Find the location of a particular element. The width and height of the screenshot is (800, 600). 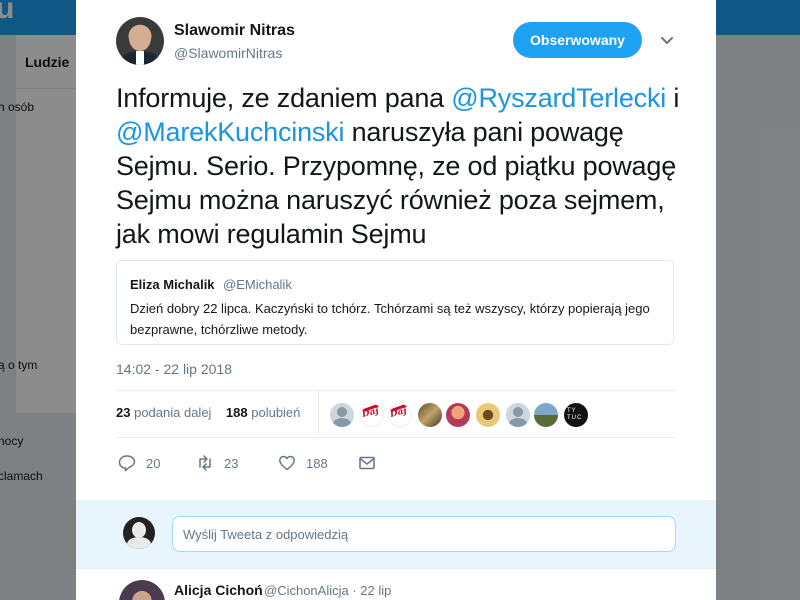

tweet-text-part: Informuje, ze zdaniem pana is located at coordinates (284, 98).